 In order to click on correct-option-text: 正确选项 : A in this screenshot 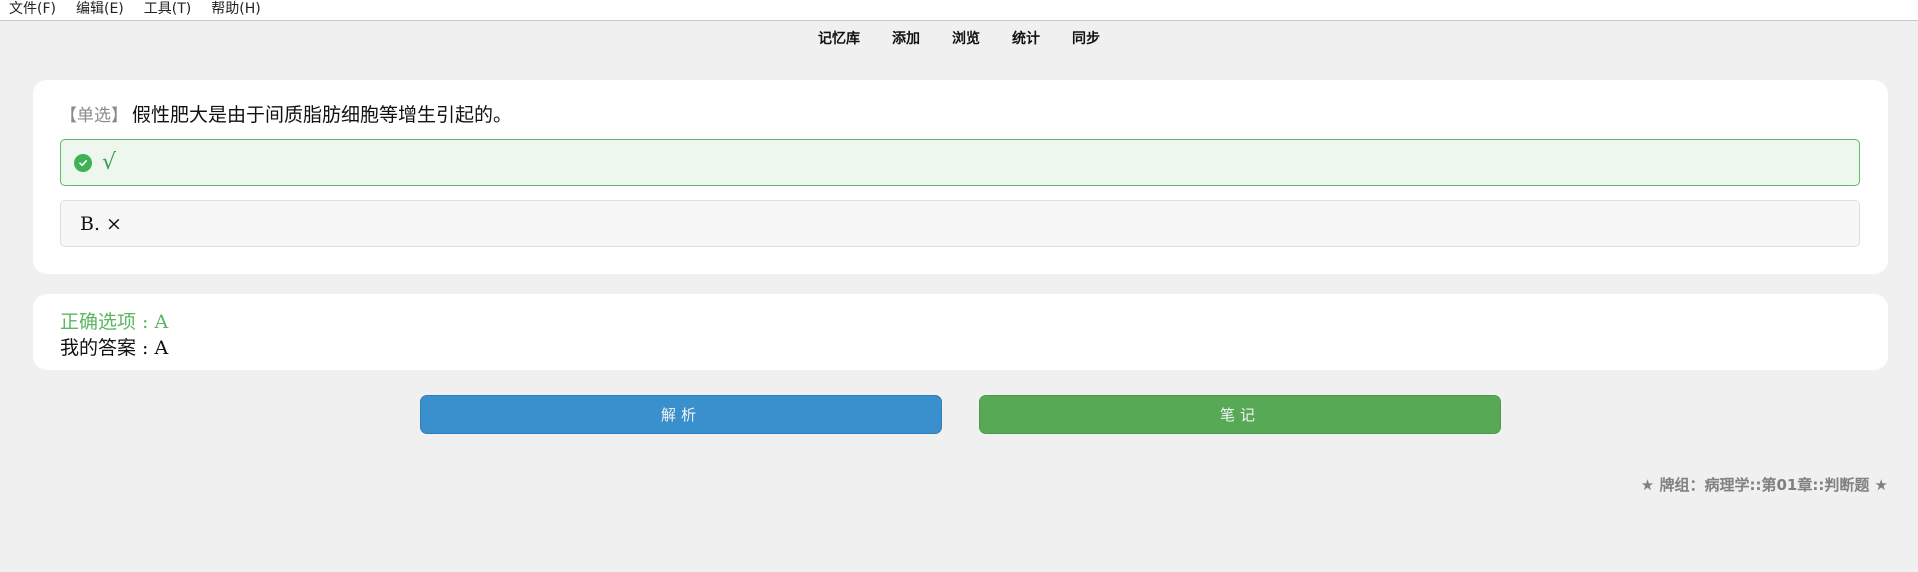, I will do `click(114, 322)`.